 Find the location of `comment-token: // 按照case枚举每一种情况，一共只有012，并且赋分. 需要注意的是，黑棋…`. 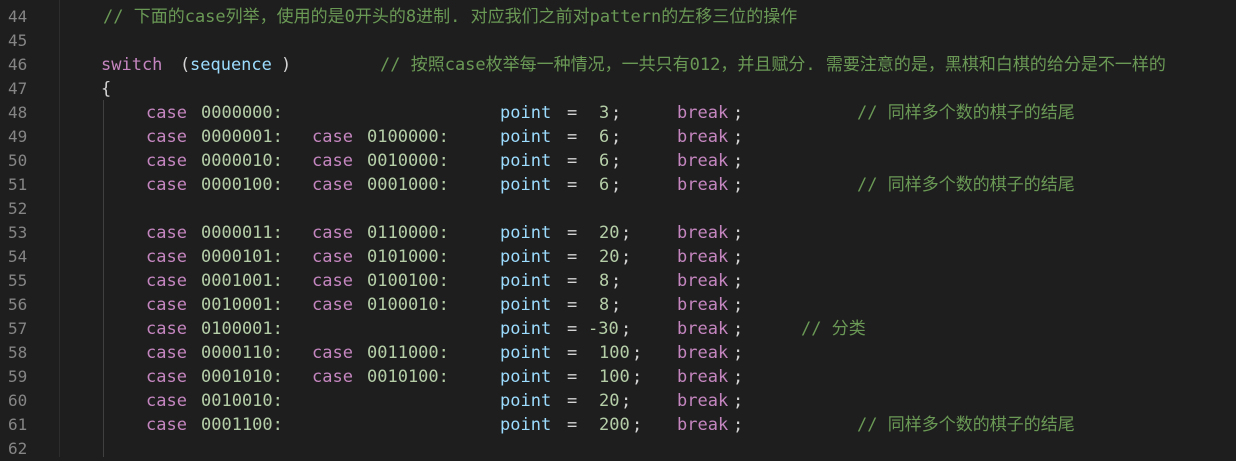

comment-token: // 按照case枚举每一种情况，一共只有012，并且赋分. 需要注意的是，黑棋… is located at coordinates (773, 65).